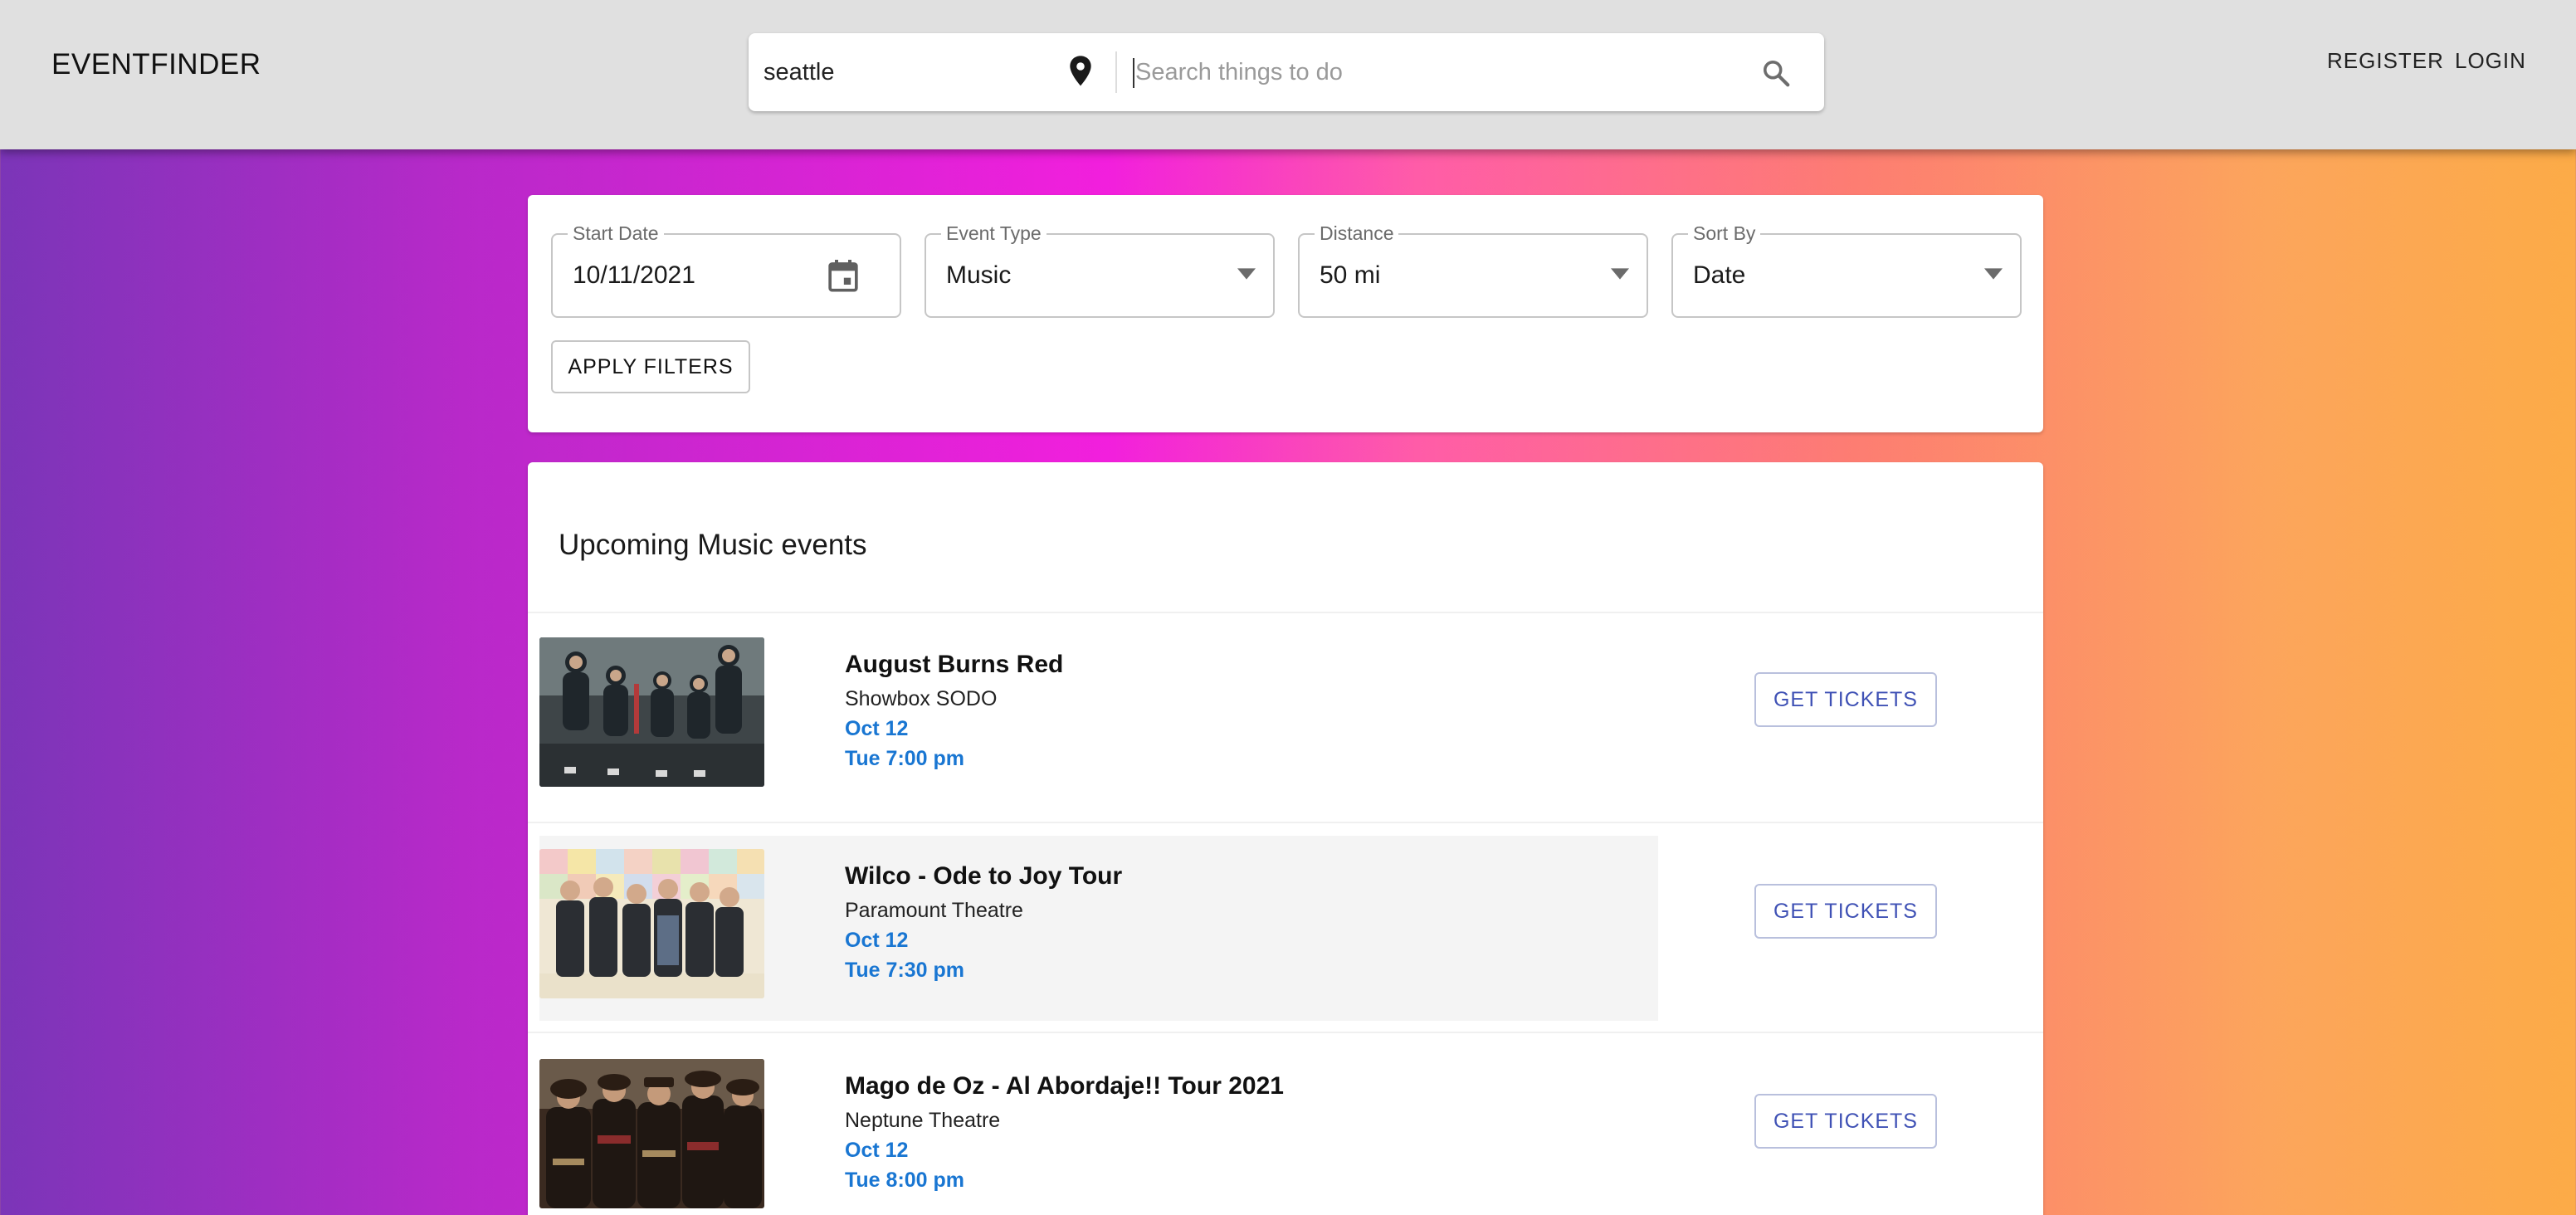 This screenshot has height=1215, width=2576. I want to click on event-time: Tue 7:30 pm, so click(905, 971).